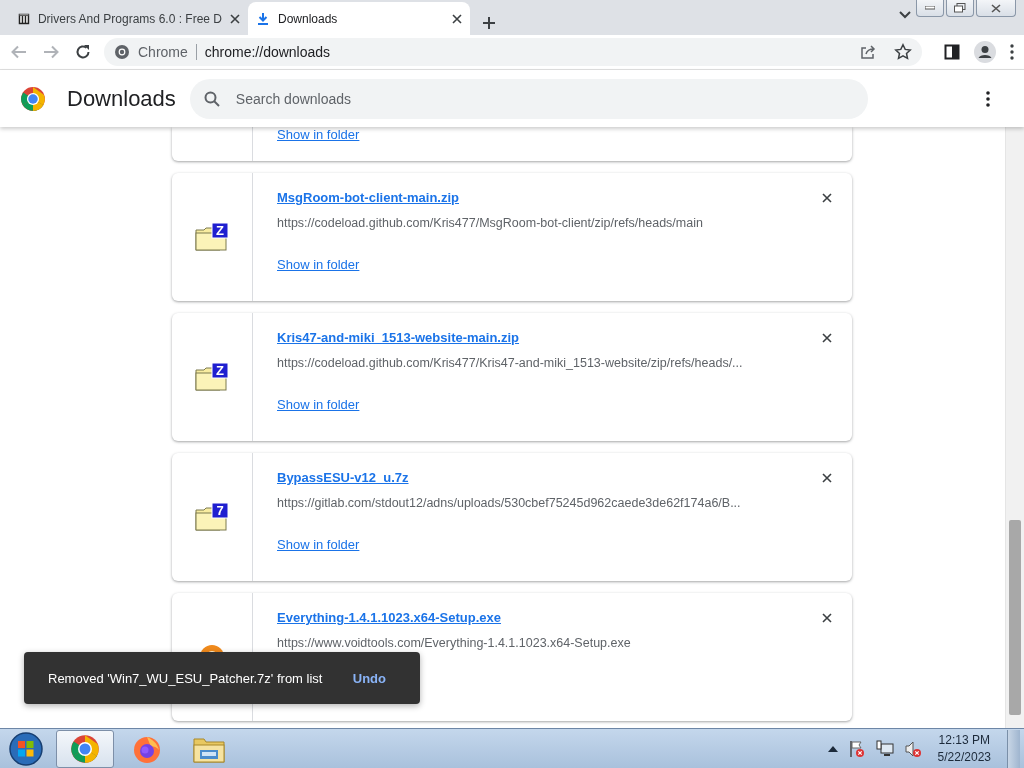 The width and height of the screenshot is (1024, 768). What do you see at coordinates (987, 98) in the screenshot?
I see `more-icon` at bounding box center [987, 98].